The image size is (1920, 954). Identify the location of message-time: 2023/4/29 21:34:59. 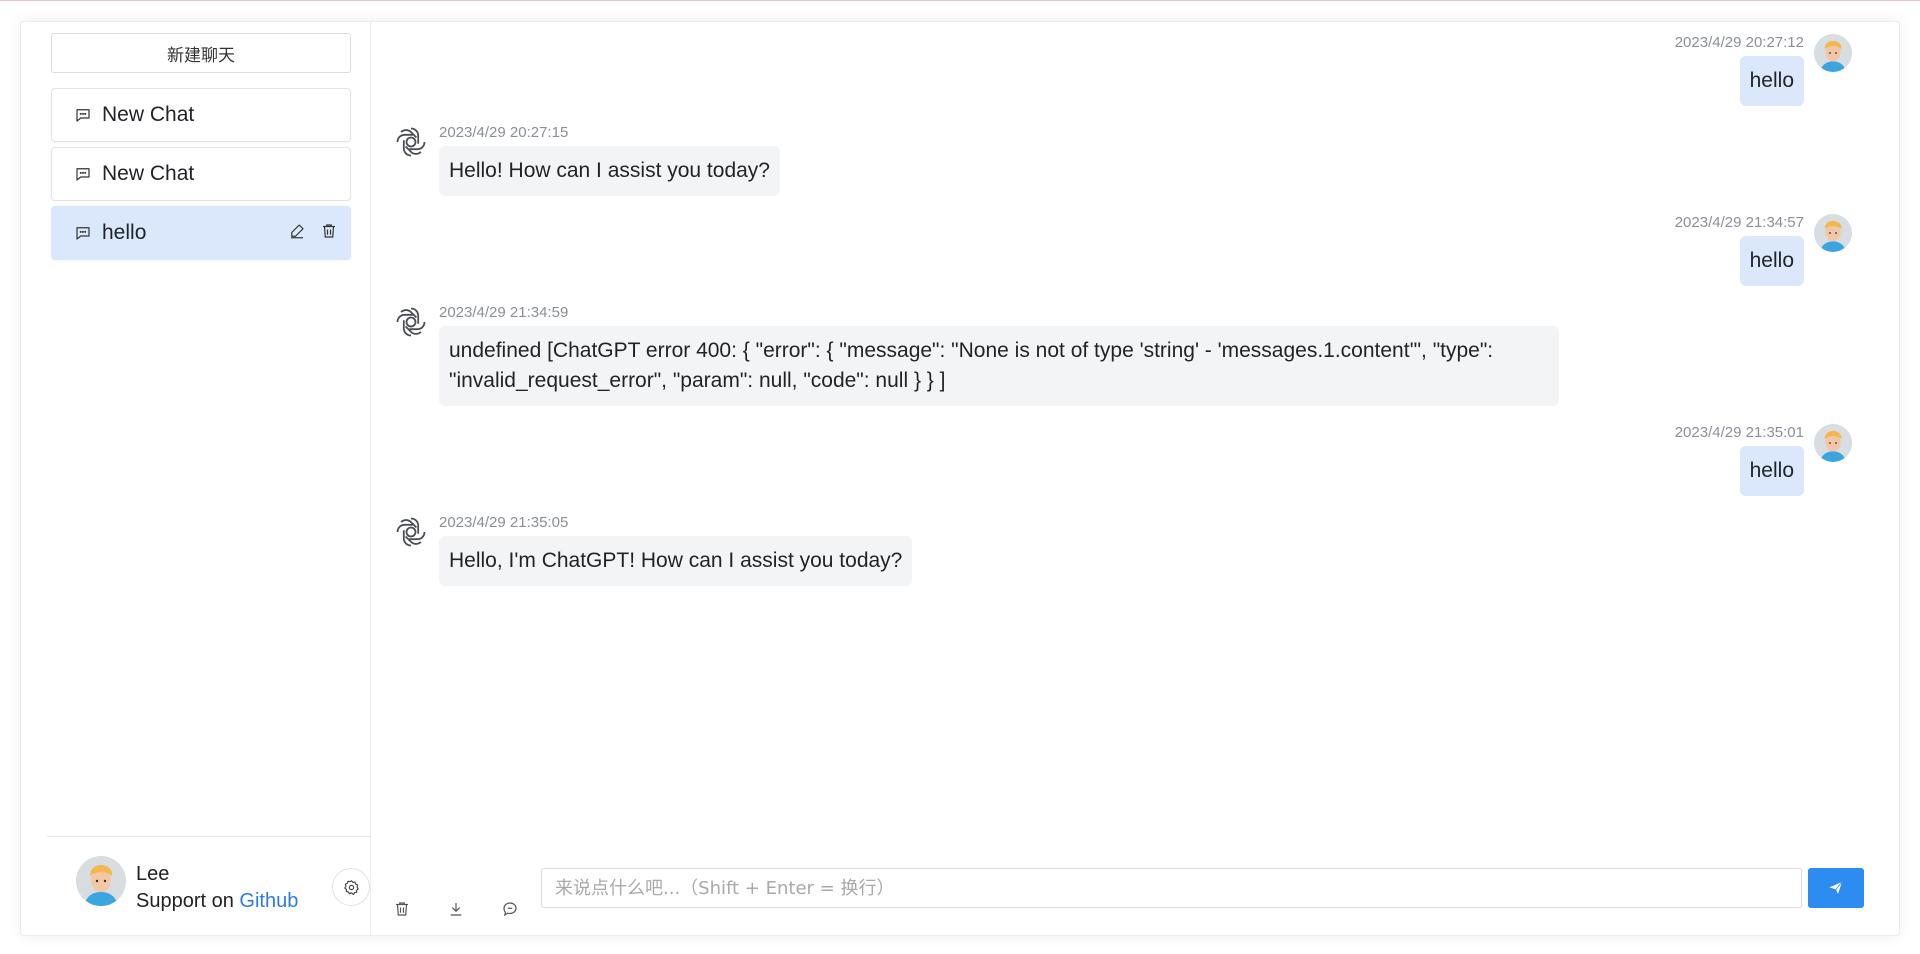
(504, 312).